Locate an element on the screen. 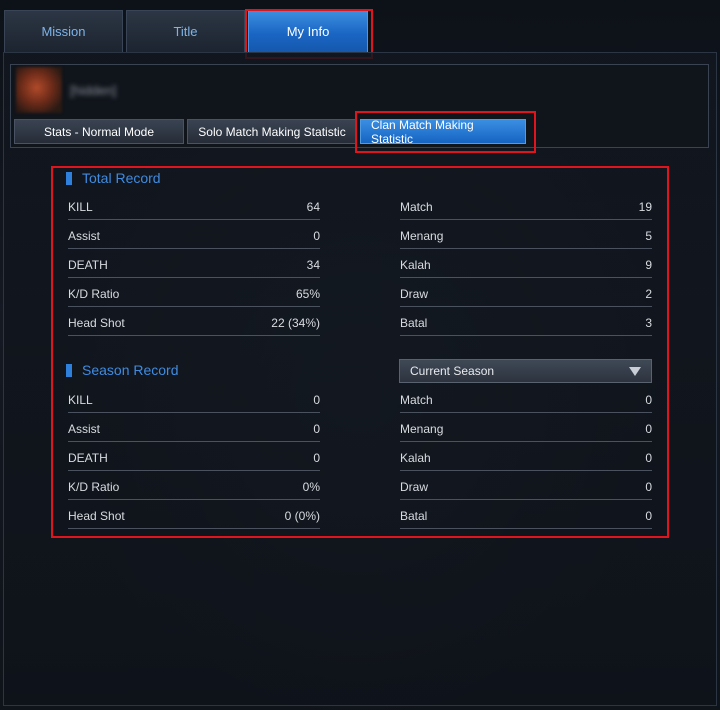 Image resolution: width=720 pixels, height=710 pixels. stat-row: Match 19 is located at coordinates (526, 205).